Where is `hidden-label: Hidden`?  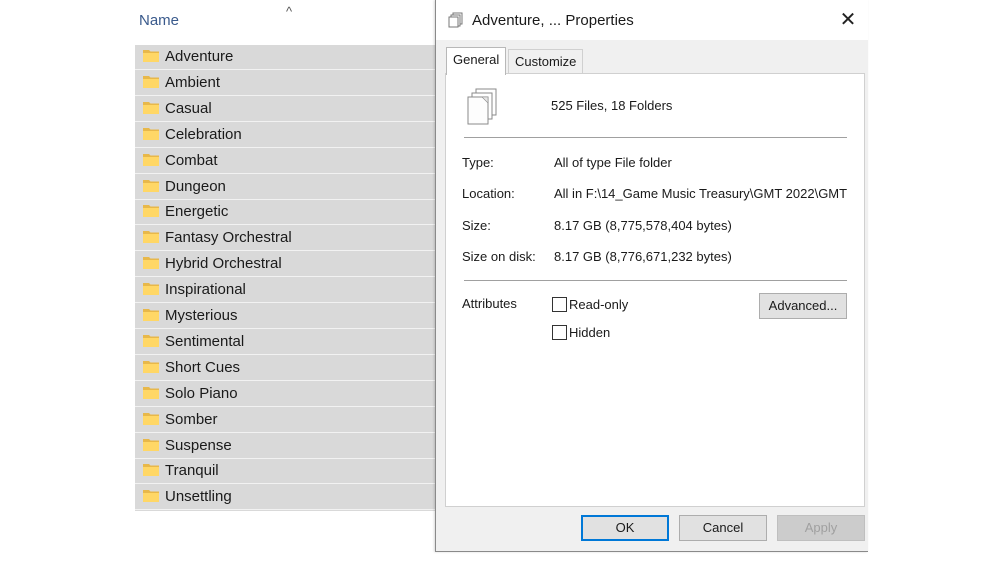
hidden-label: Hidden is located at coordinates (589, 332).